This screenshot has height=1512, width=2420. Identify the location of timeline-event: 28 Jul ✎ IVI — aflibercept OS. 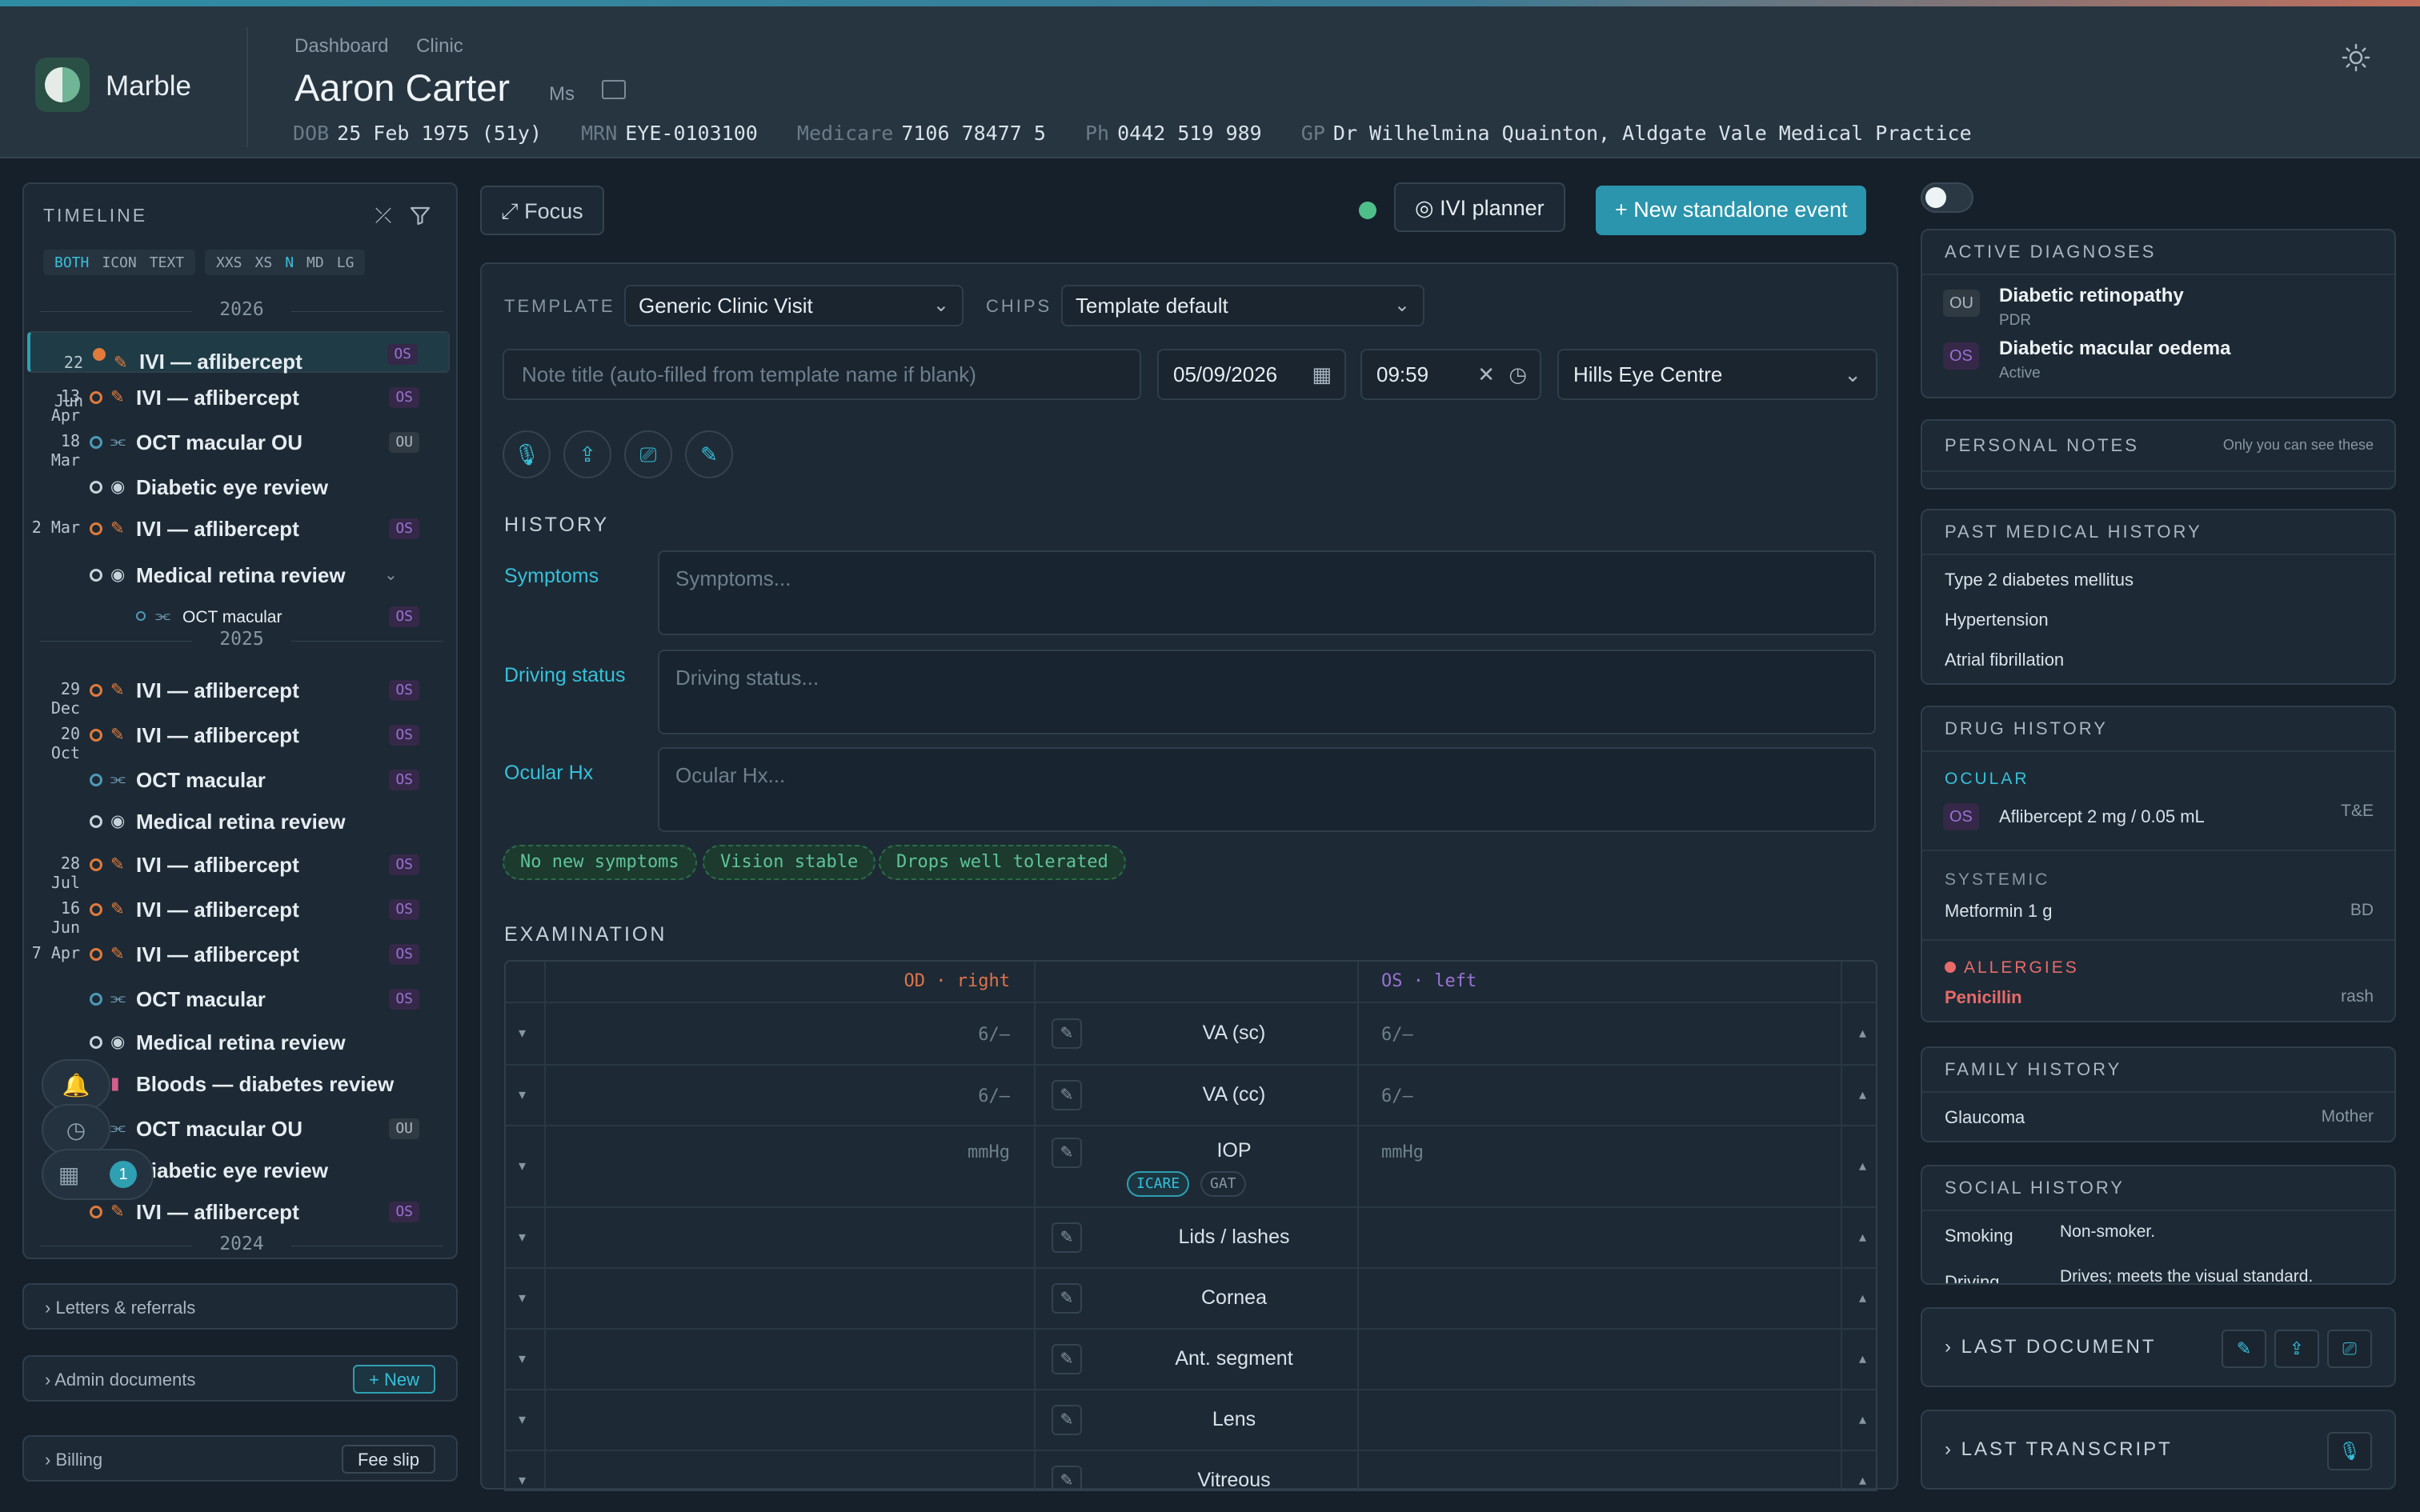
(238, 867).